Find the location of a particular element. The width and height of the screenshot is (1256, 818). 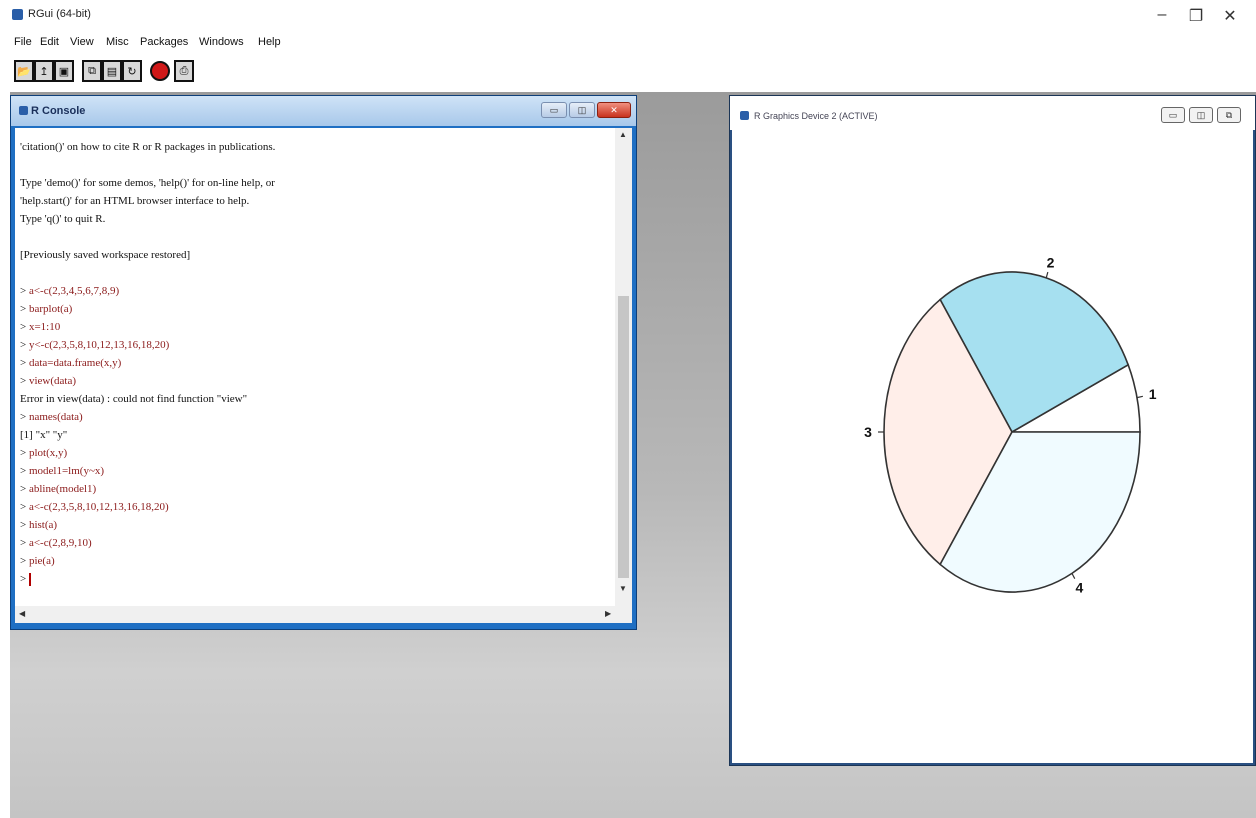

console-command: view(data) is located at coordinates (52, 381).